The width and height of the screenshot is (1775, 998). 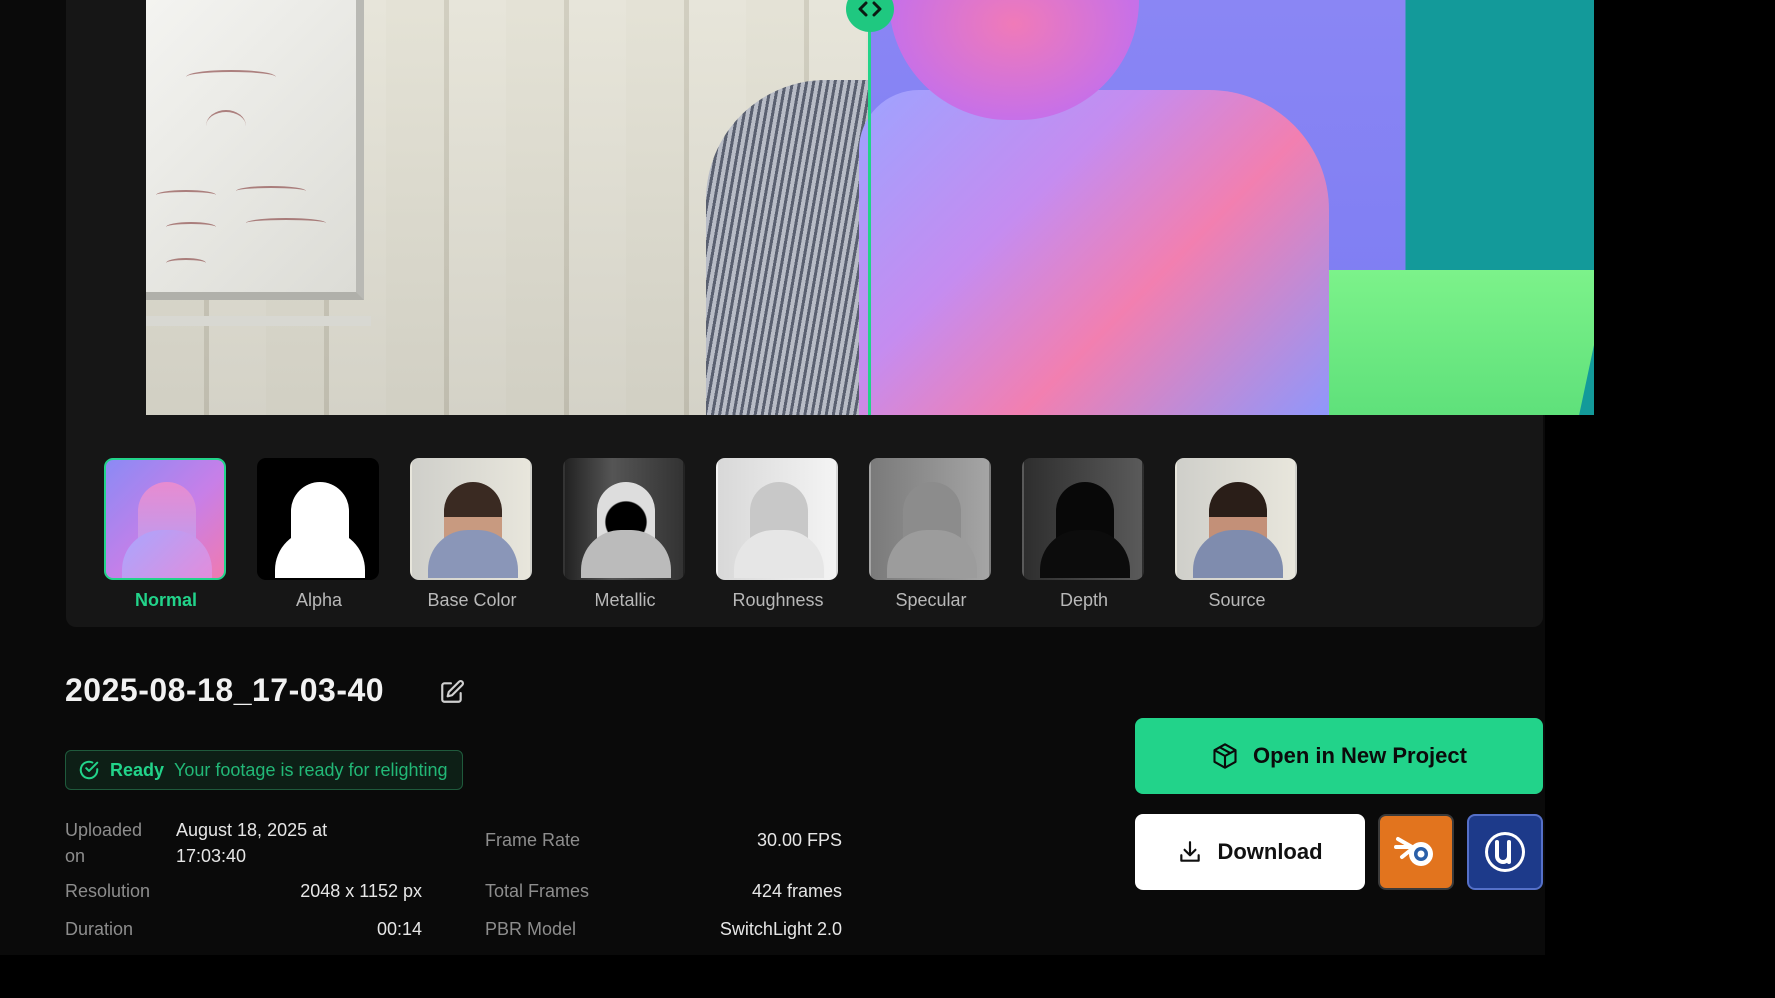 I want to click on thumb-source: Source, so click(x=1237, y=534).